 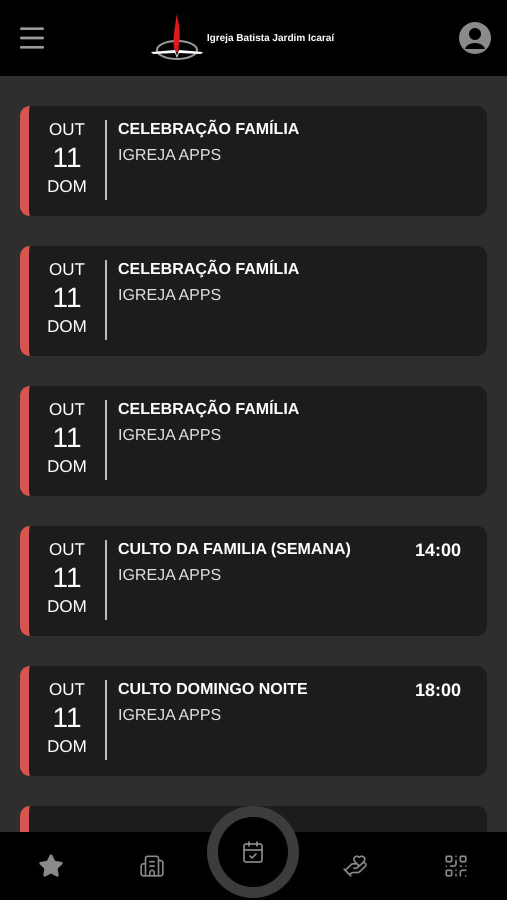 What do you see at coordinates (456, 866) in the screenshot?
I see `qr-code-icon` at bounding box center [456, 866].